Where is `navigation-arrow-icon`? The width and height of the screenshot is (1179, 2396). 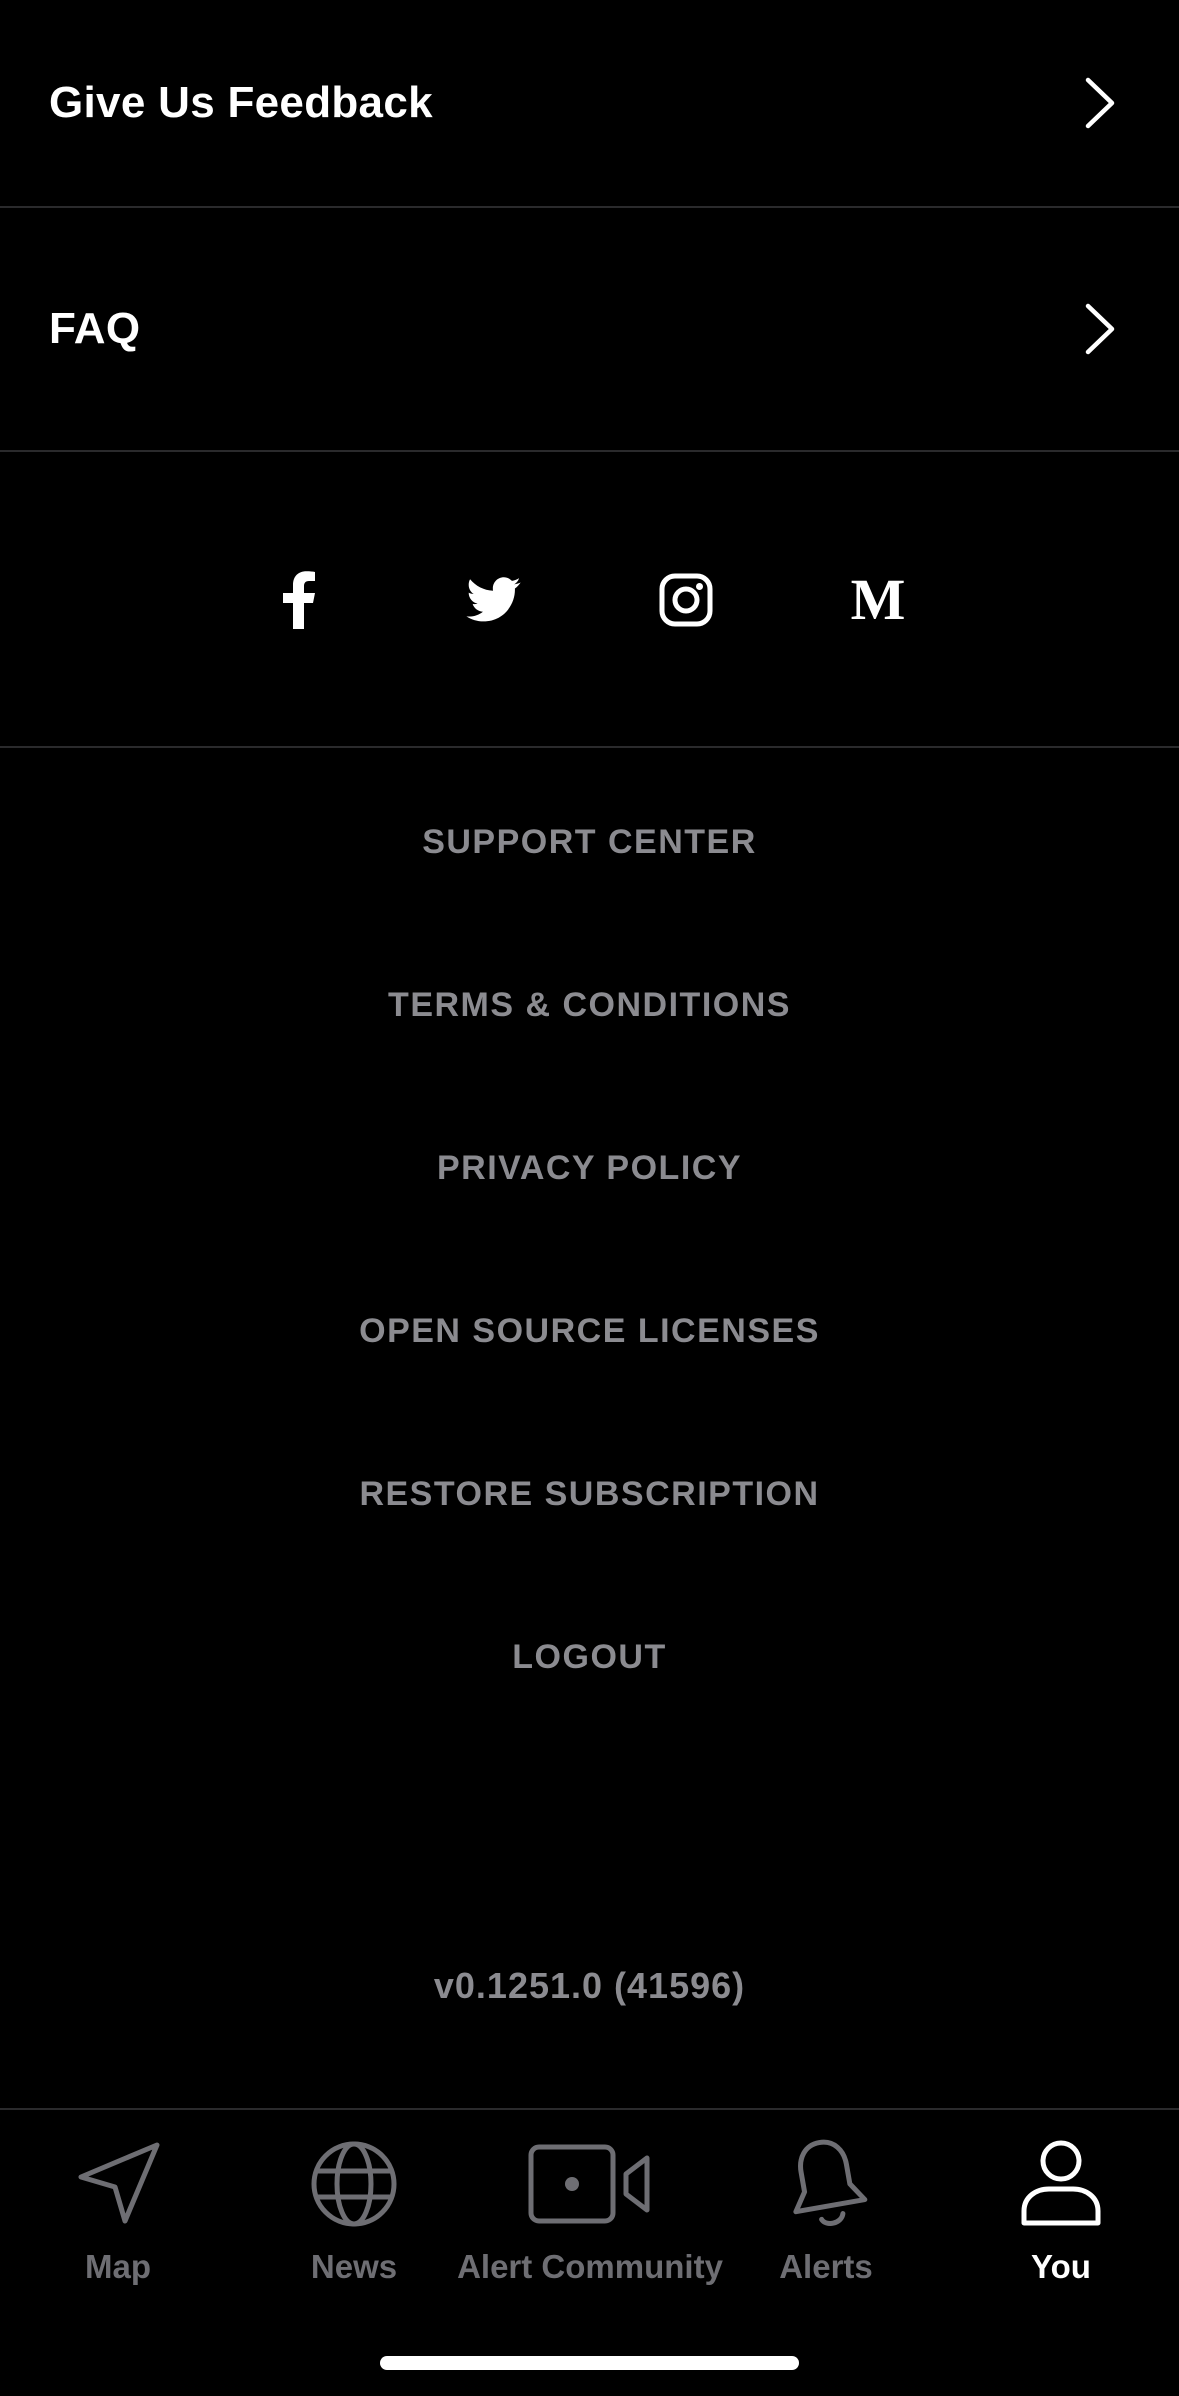
navigation-arrow-icon is located at coordinates (118, 2184).